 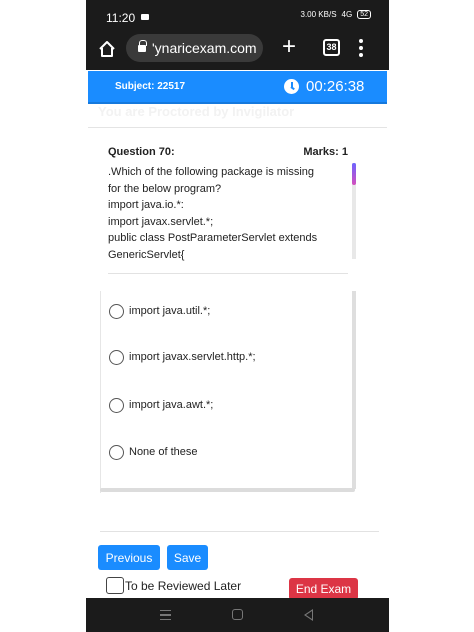 I want to click on question-scrollbar, so click(x=354, y=211).